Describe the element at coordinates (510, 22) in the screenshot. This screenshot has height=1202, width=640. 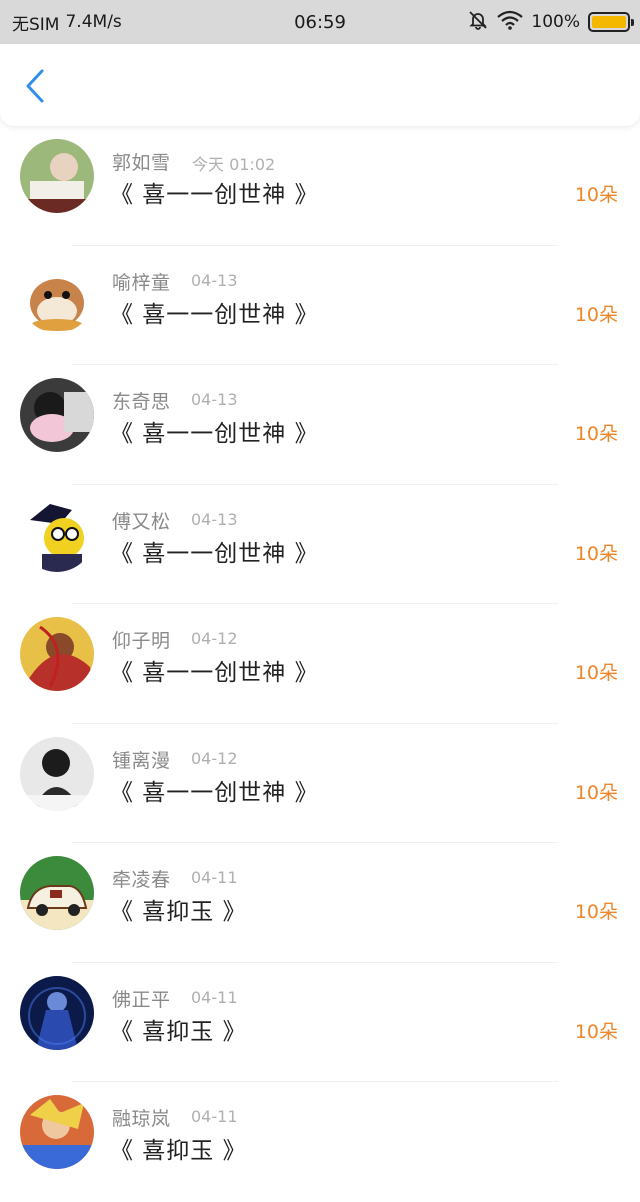
I see `wifi-icon` at that location.